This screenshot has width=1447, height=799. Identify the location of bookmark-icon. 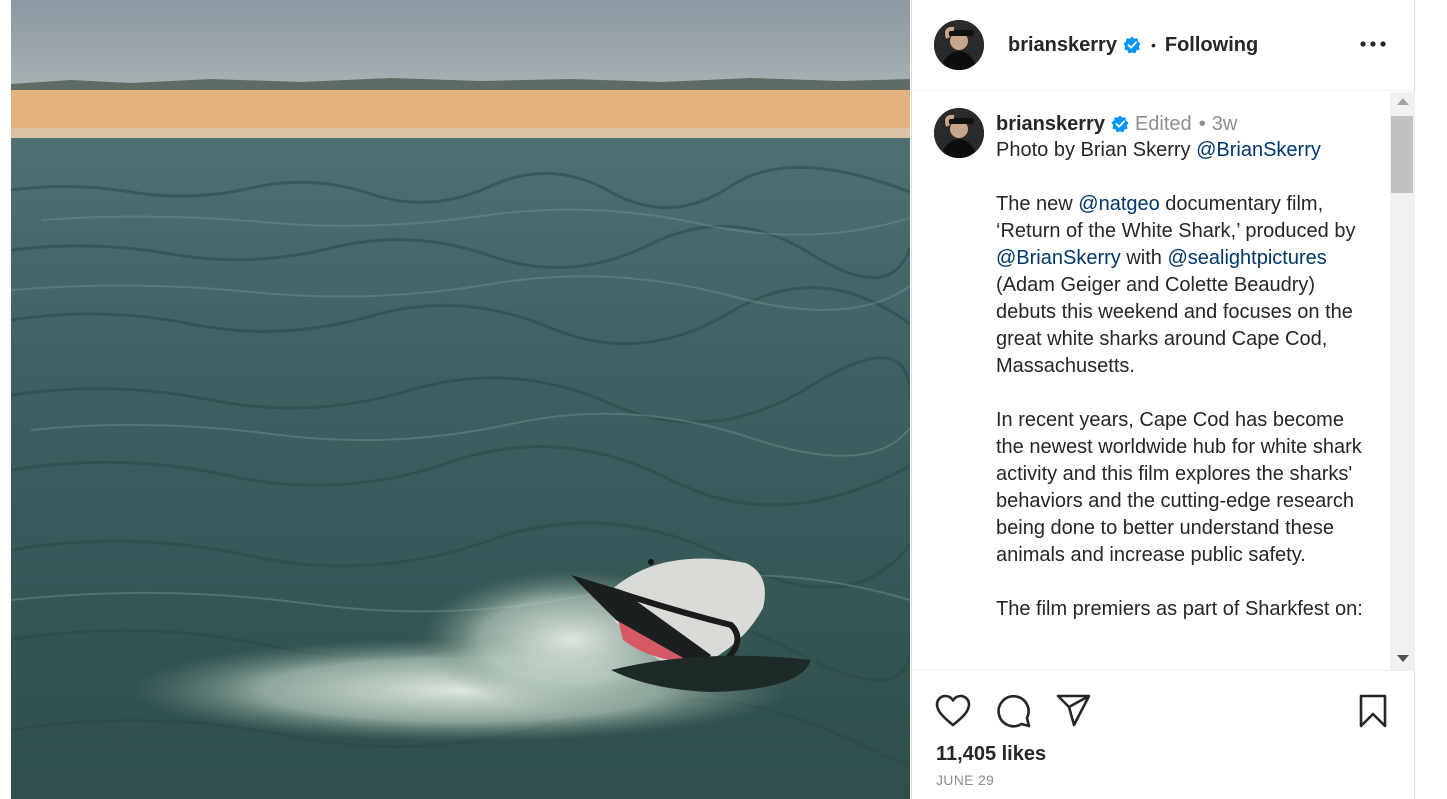
(1373, 711).